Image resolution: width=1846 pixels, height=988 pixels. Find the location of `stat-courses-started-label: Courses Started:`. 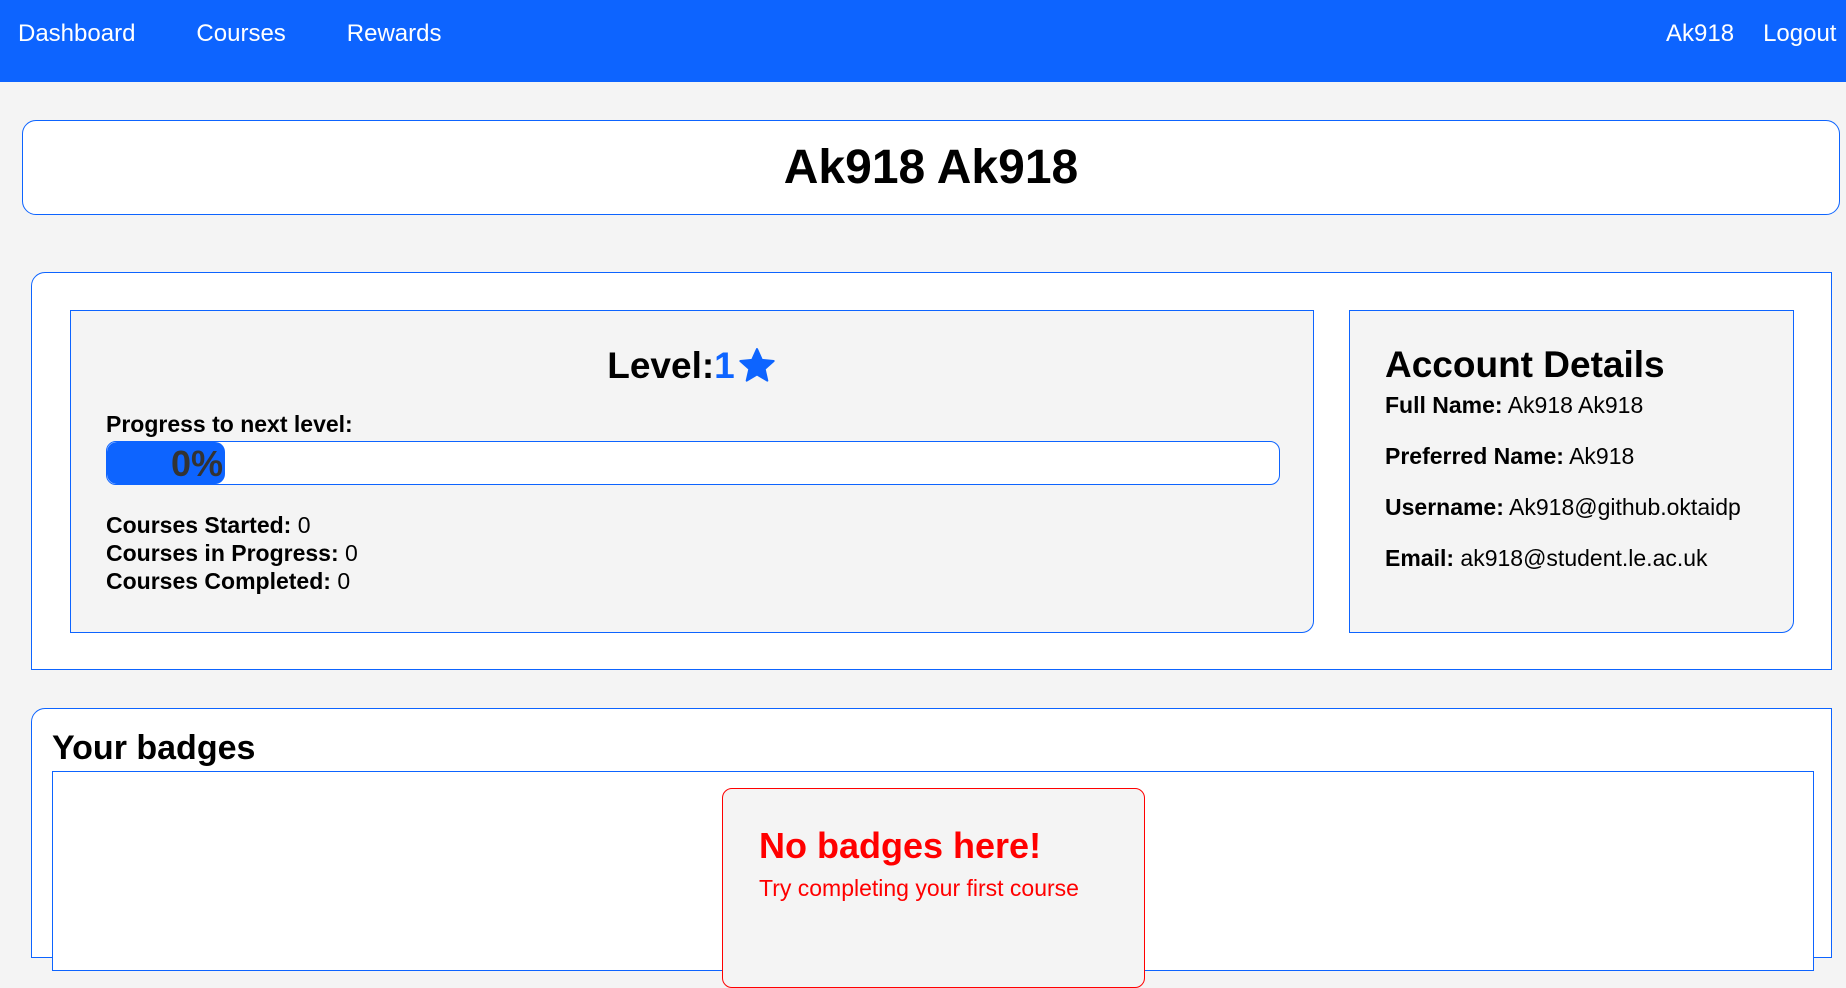

stat-courses-started-label: Courses Started: is located at coordinates (199, 525).